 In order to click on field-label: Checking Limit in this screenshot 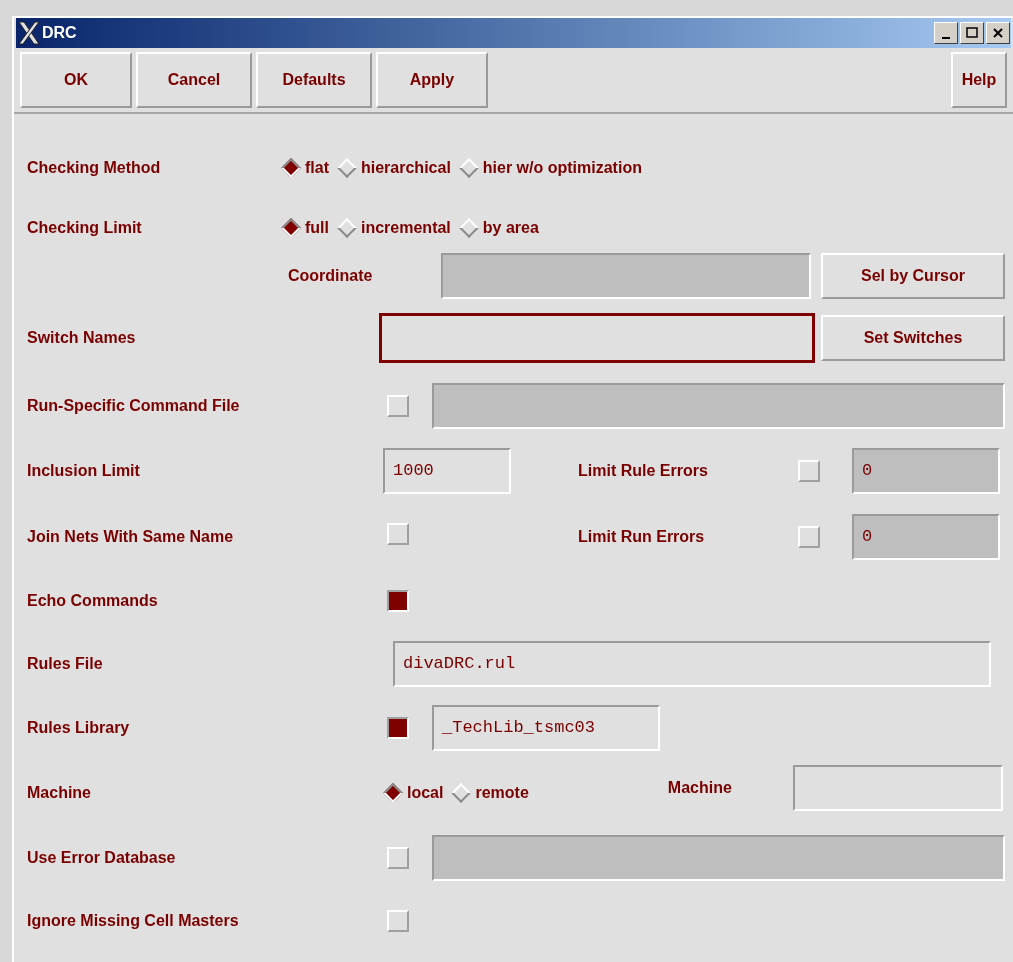, I will do `click(85, 228)`.